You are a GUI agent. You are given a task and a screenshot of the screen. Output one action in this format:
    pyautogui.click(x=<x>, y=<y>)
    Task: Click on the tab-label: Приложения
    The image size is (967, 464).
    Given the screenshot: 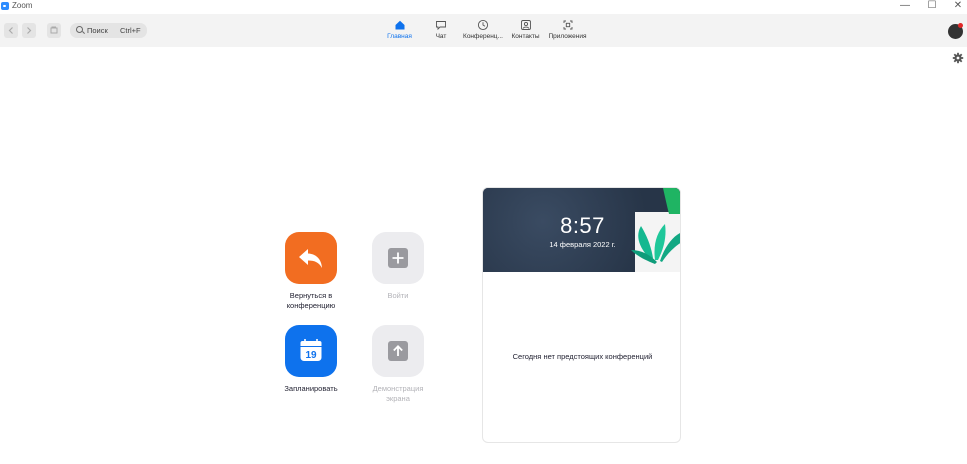 What is the action you would take?
    pyautogui.click(x=567, y=36)
    